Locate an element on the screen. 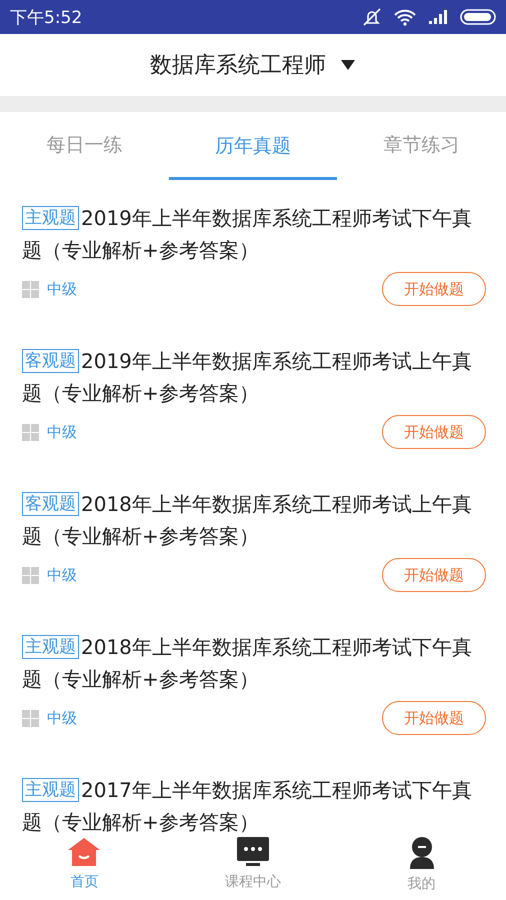 Image resolution: width=506 pixels, height=900 pixels. wifi-icon is located at coordinates (405, 17).